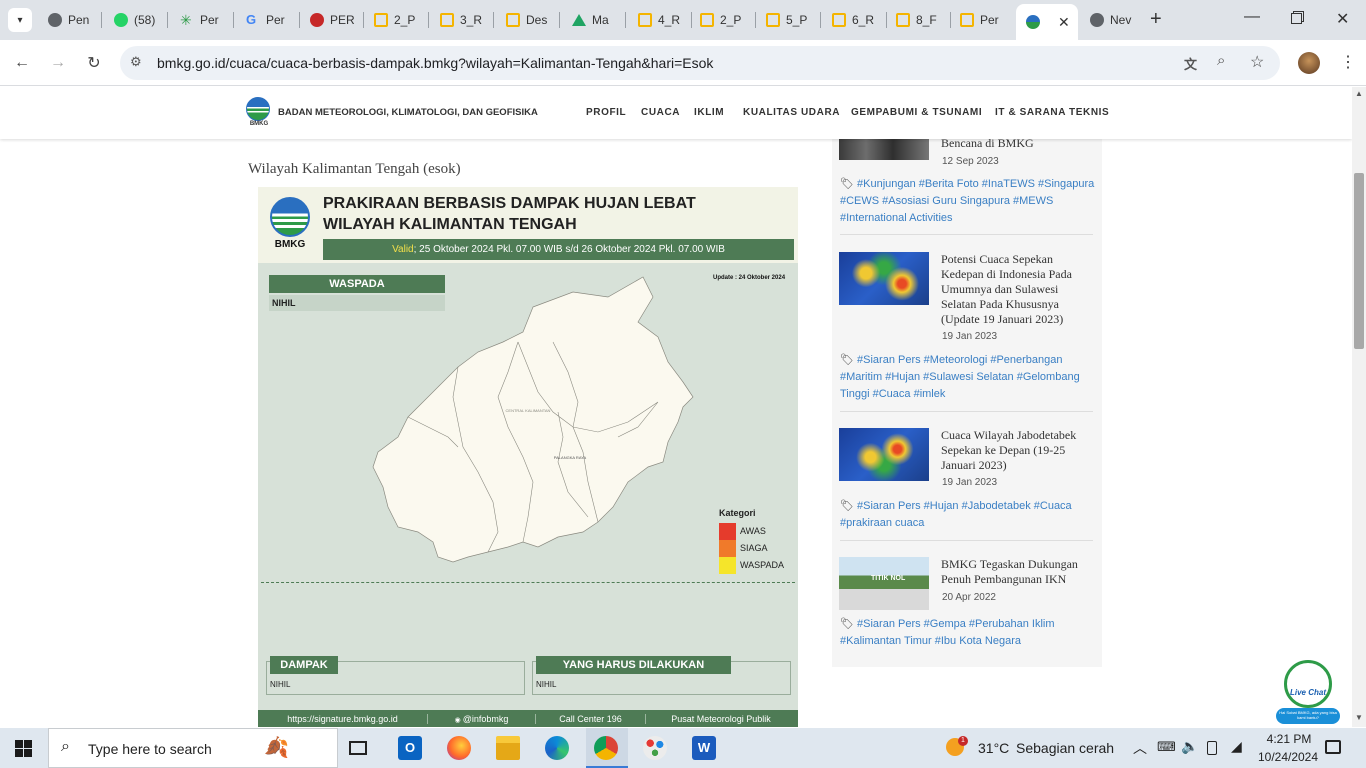 This screenshot has height=768, width=1366. Describe the element at coordinates (855, 20) in the screenshot. I see `tab-13: 6_R` at that location.